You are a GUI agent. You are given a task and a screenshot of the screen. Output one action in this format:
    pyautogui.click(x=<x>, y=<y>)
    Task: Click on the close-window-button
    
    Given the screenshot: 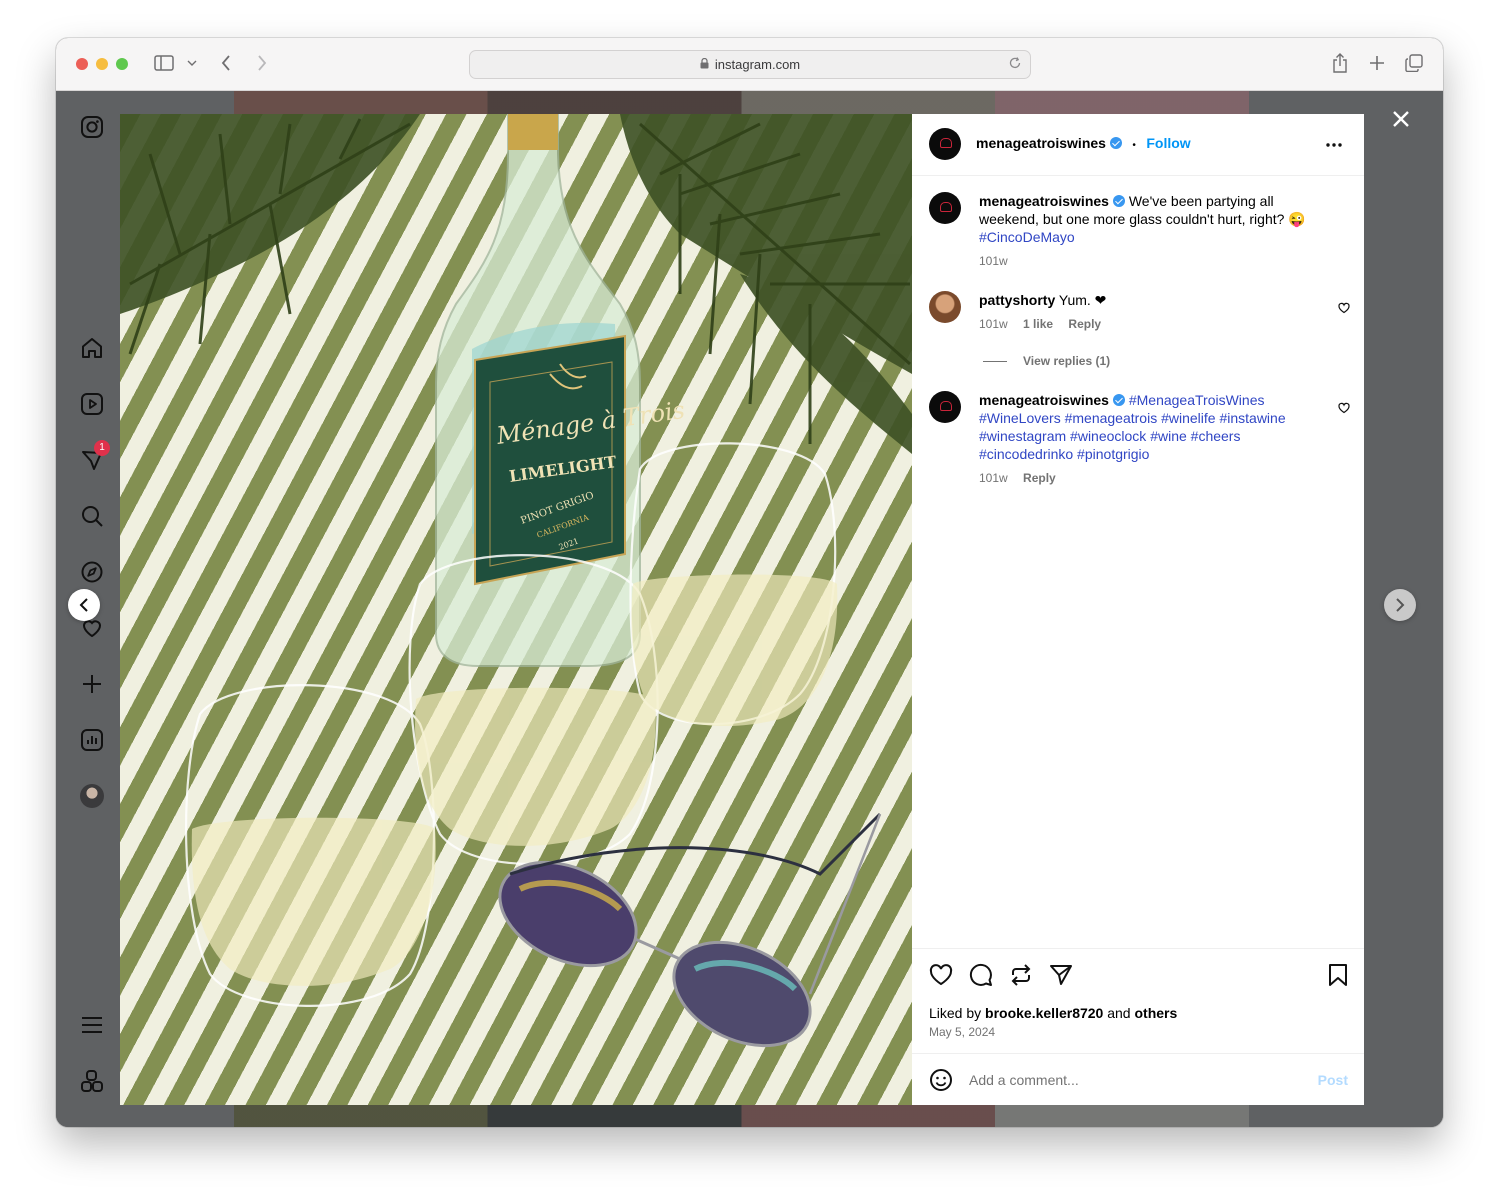 What is the action you would take?
    pyautogui.click(x=82, y=64)
    